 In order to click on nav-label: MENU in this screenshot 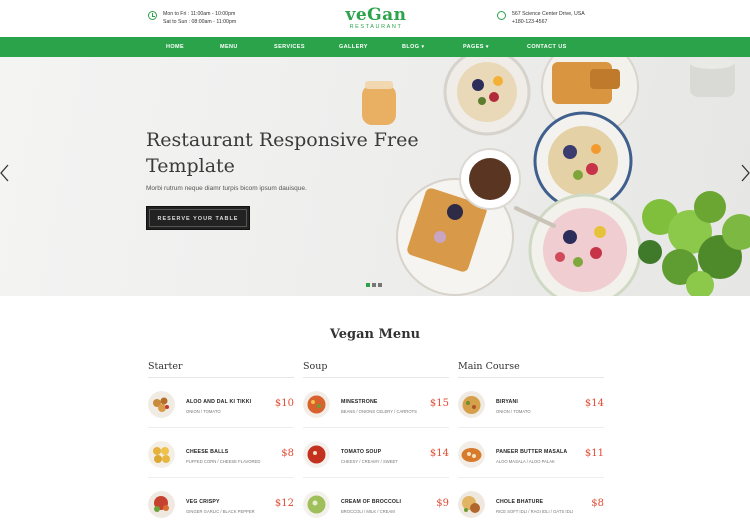, I will do `click(229, 47)`.